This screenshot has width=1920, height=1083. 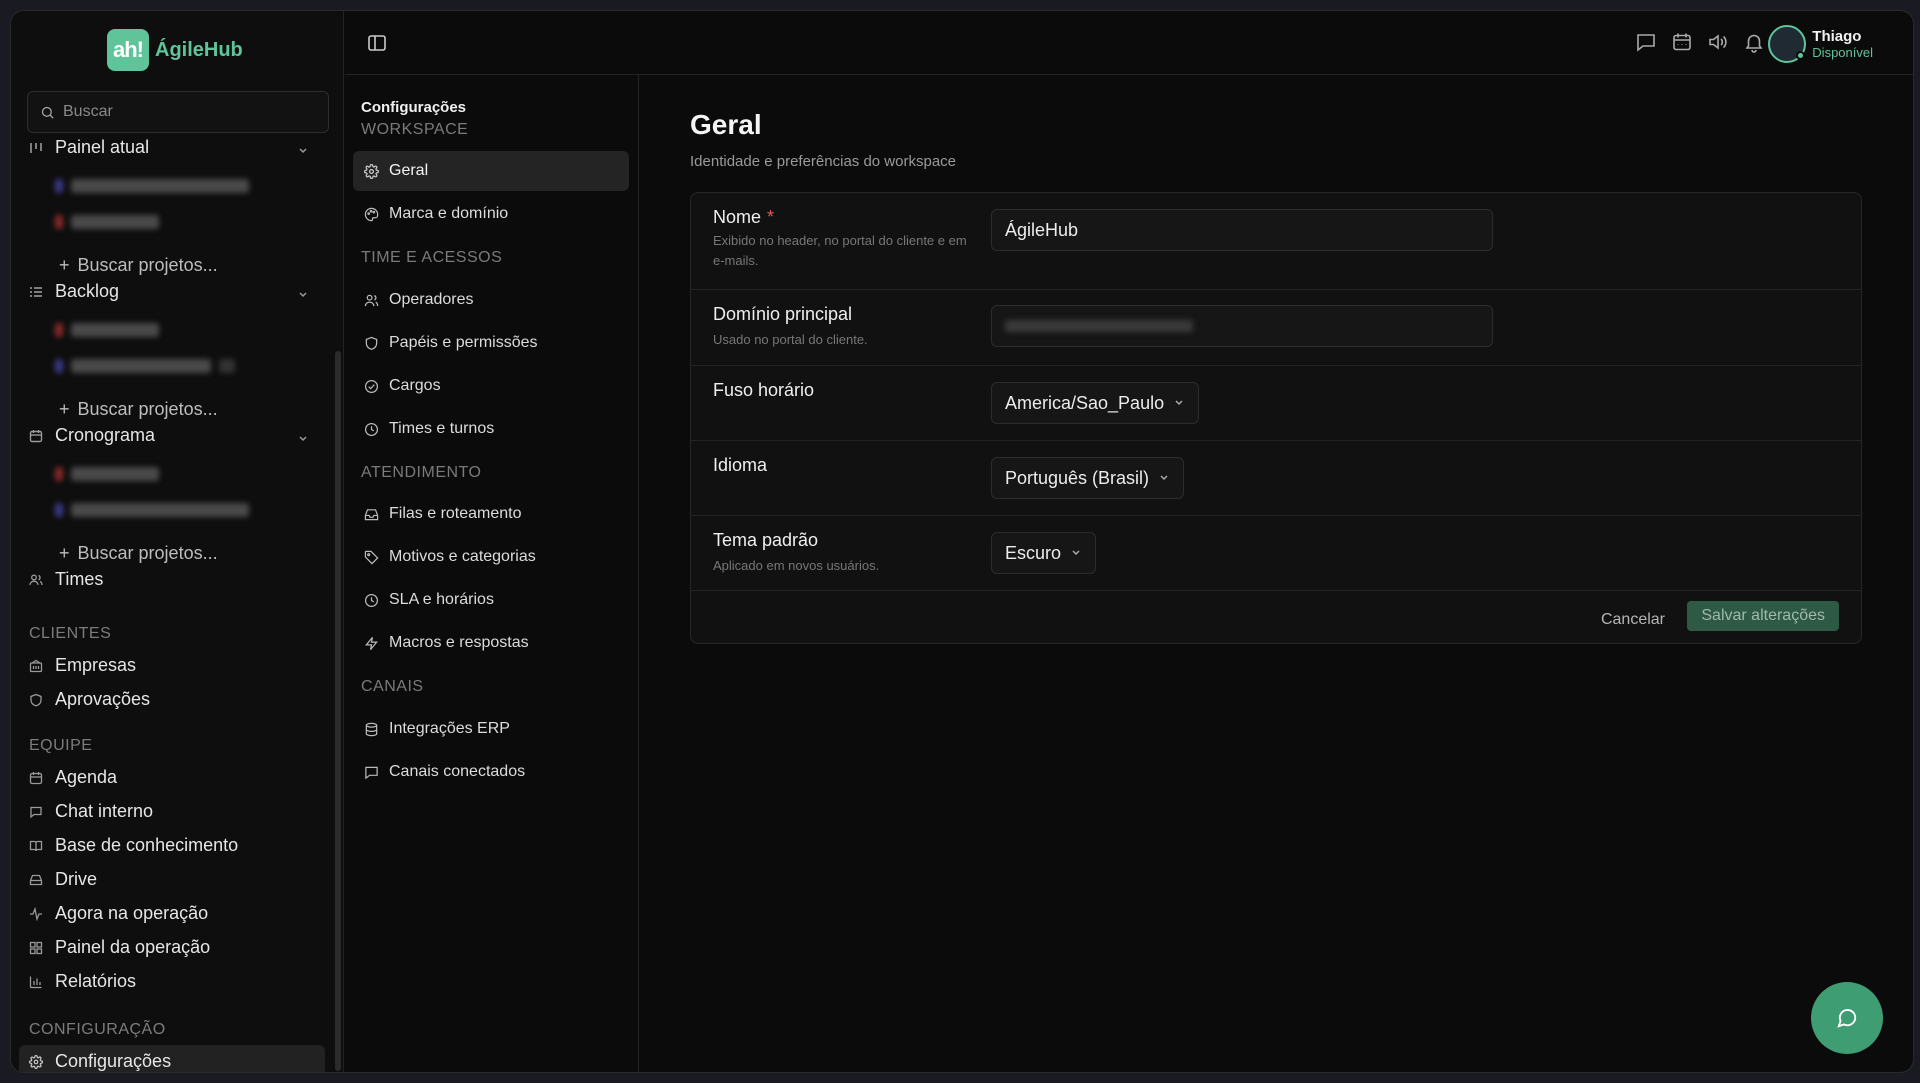 I want to click on sidebar-item-label: Painel atual, so click(x=102, y=147).